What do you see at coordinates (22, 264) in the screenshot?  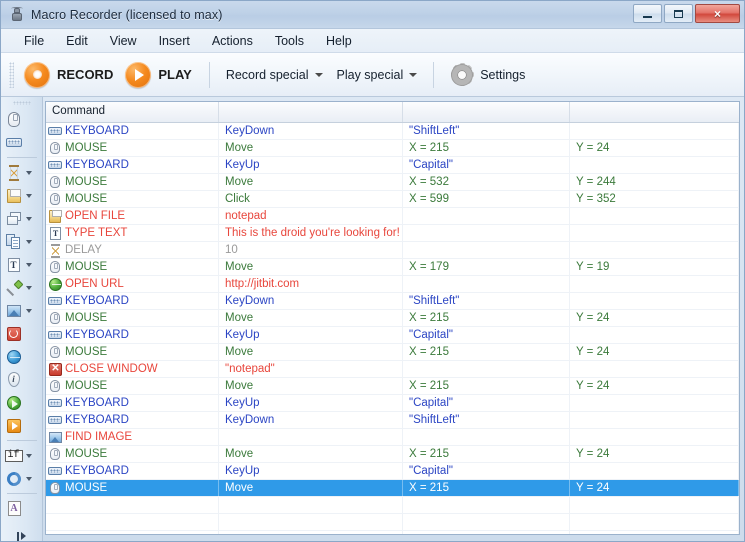 I see `rail-item-type-text: T` at bounding box center [22, 264].